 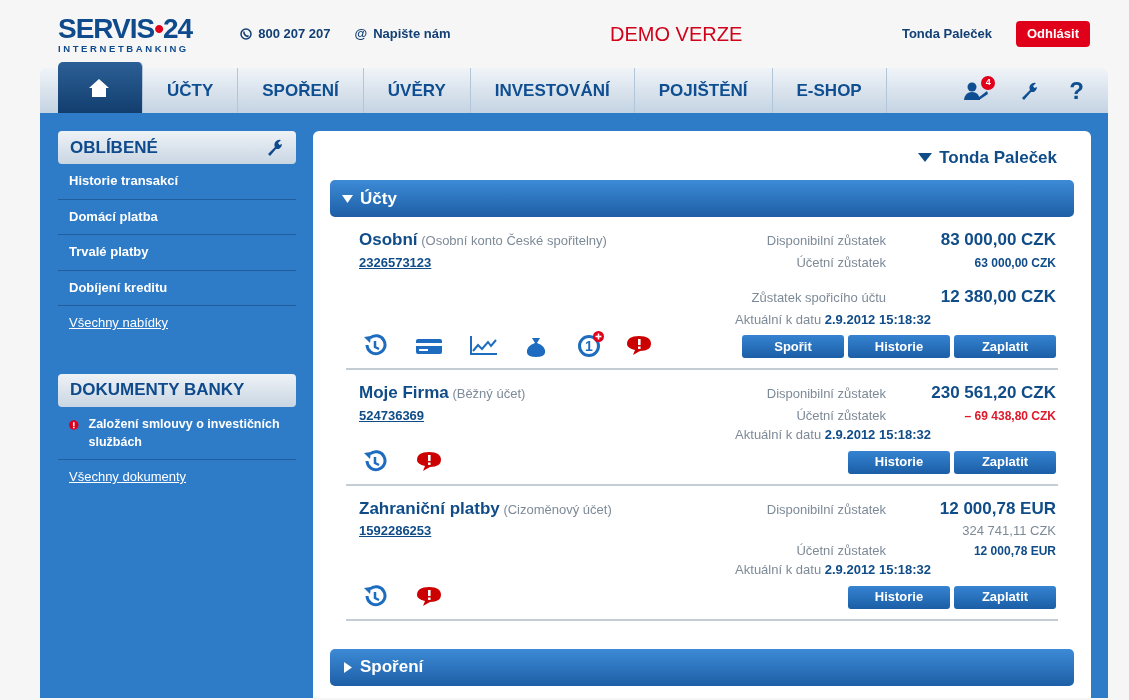 What do you see at coordinates (1009, 531) in the screenshot?
I see `balance-amount: 324 741,11 CZK` at bounding box center [1009, 531].